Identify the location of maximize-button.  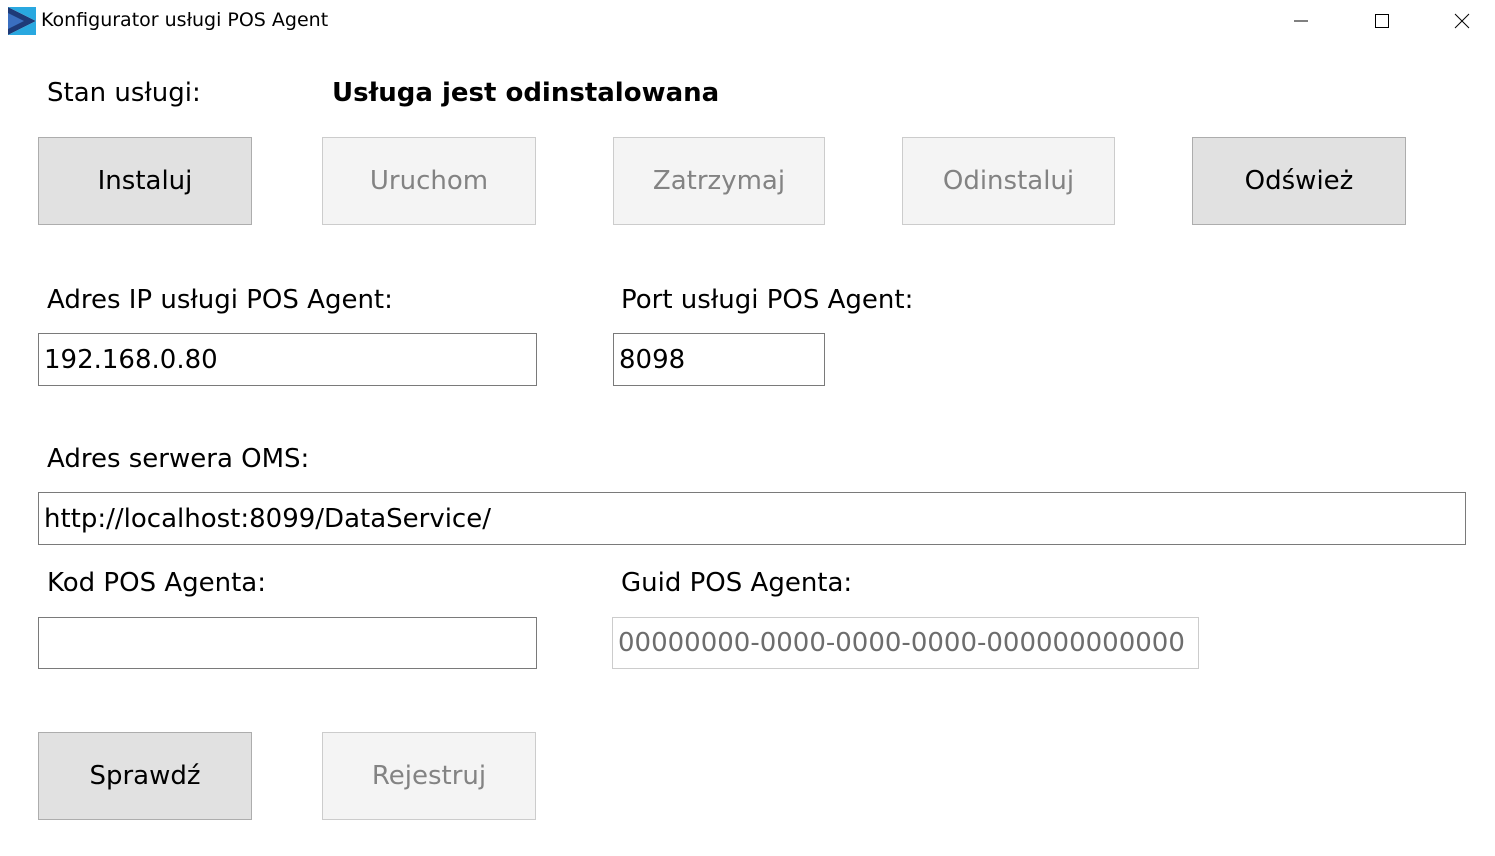
(1382, 21).